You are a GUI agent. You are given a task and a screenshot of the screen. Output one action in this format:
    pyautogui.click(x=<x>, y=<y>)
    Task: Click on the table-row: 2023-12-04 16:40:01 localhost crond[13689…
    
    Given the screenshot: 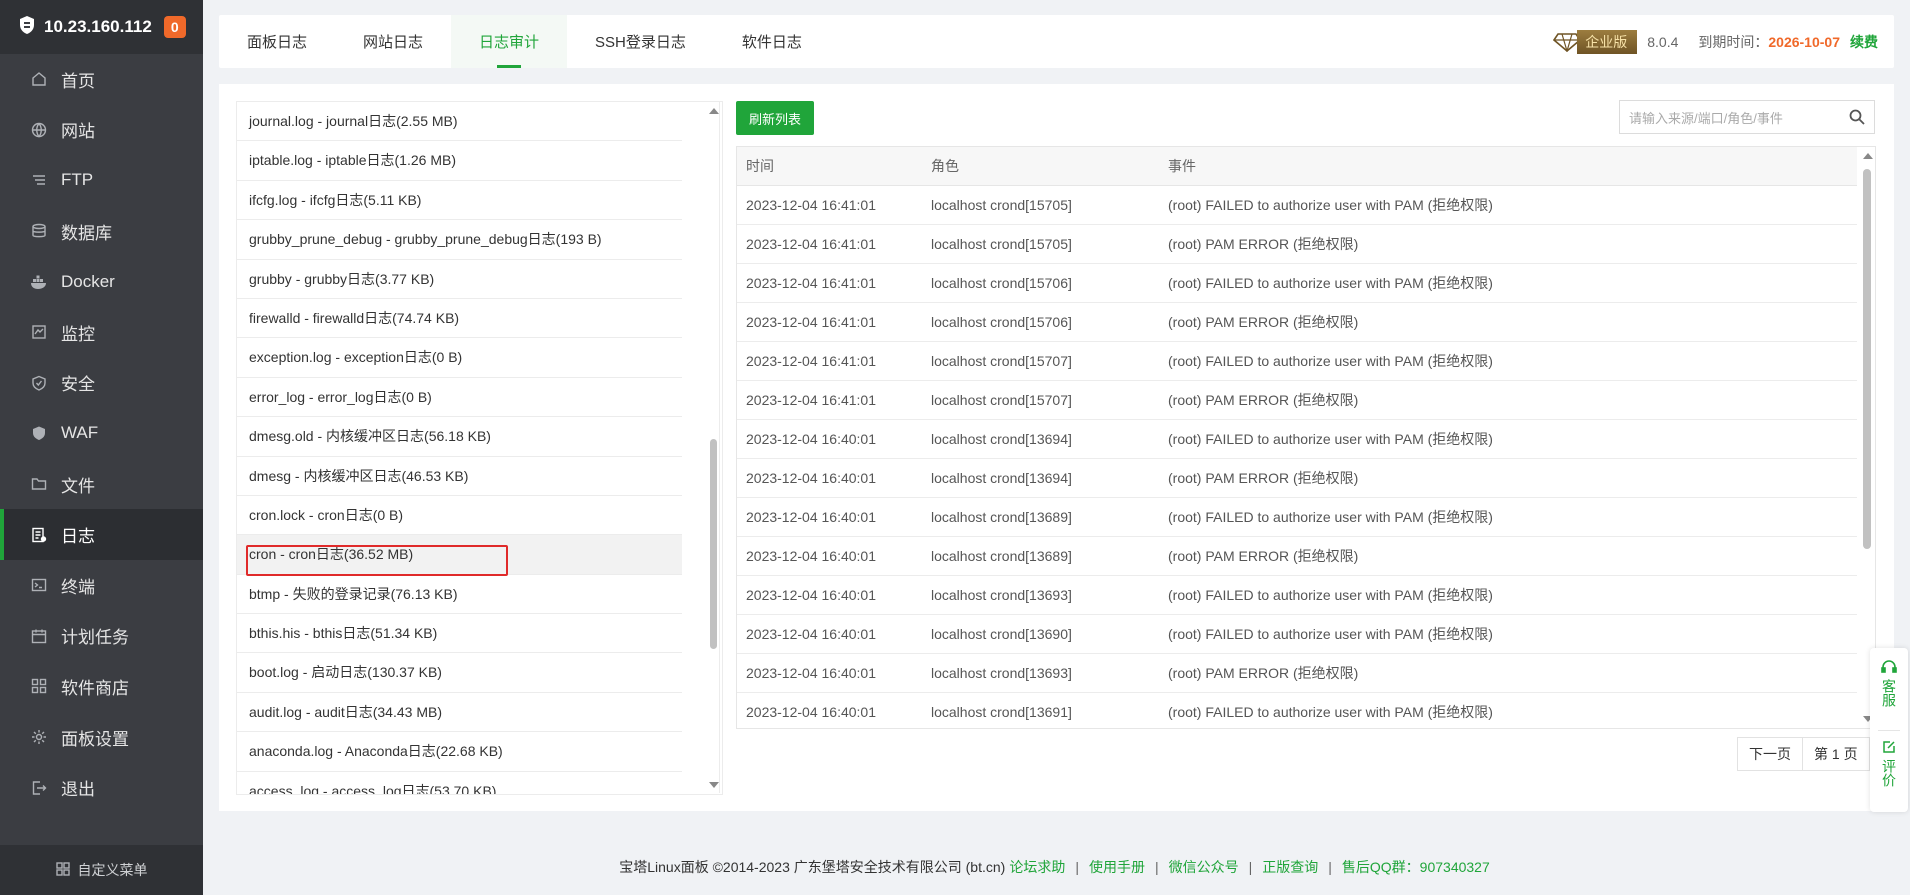 What is the action you would take?
    pyautogui.click(x=1297, y=517)
    